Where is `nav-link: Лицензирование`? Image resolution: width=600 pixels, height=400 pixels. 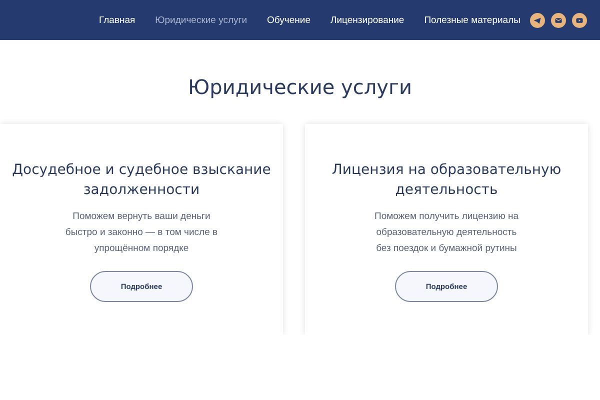 nav-link: Лицензирование is located at coordinates (367, 20).